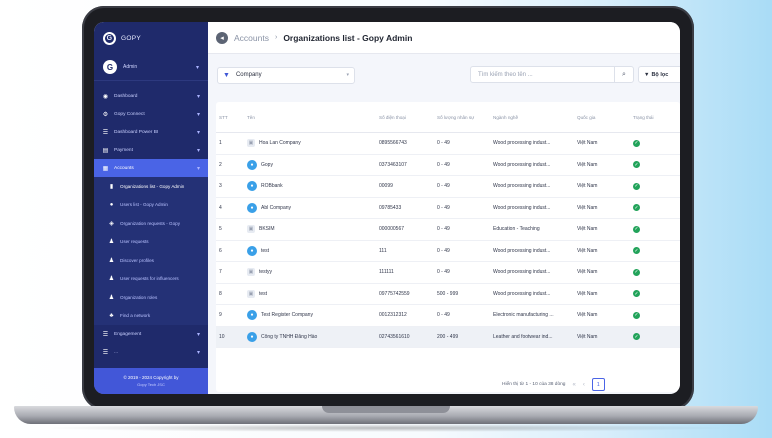 The height and width of the screenshot is (438, 772). Describe the element at coordinates (151, 223) in the screenshot. I see `sidebar-item-org-request: ◈ Organization requests - Gopy` at that location.